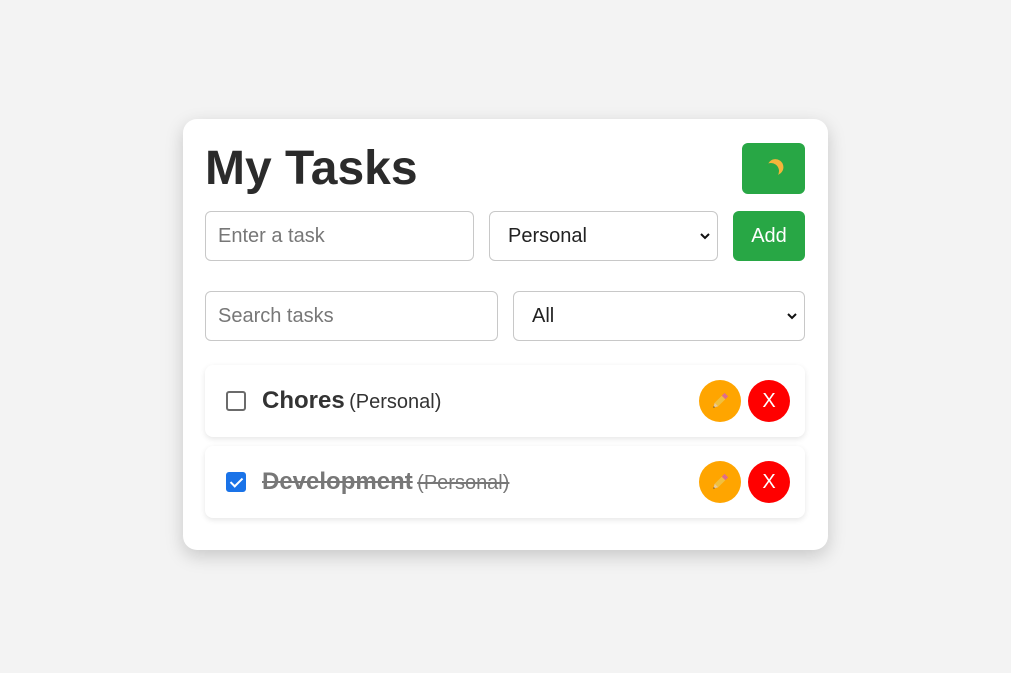 This screenshot has width=1011, height=673. What do you see at coordinates (311, 168) in the screenshot?
I see `page-title: My Tasks` at bounding box center [311, 168].